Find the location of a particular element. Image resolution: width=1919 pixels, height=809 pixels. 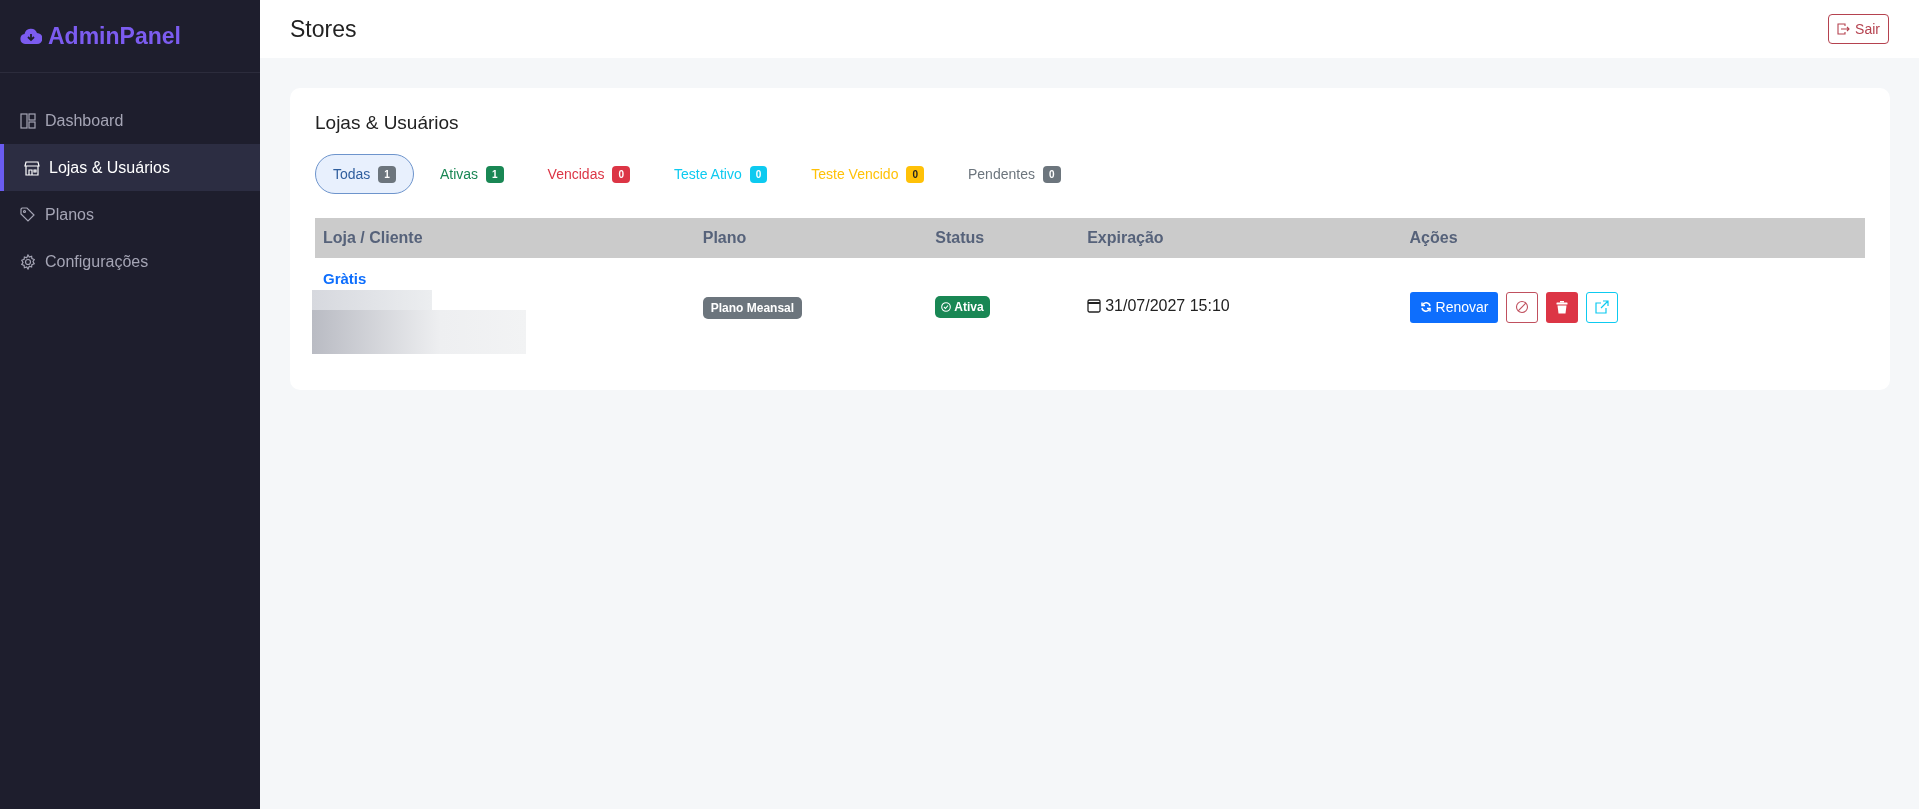

delete-button is located at coordinates (1562, 307).